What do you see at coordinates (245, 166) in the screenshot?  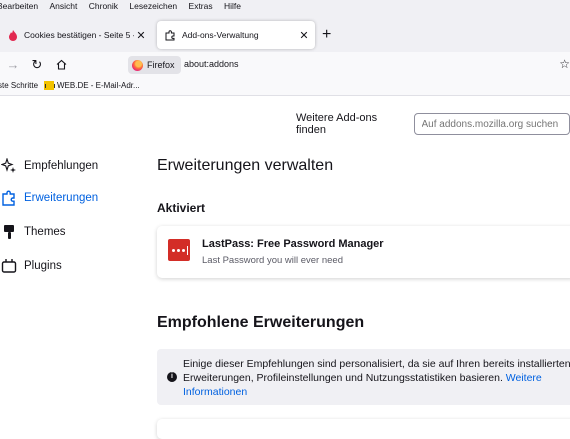 I see `page-title: Erweiterungen verwalten` at bounding box center [245, 166].